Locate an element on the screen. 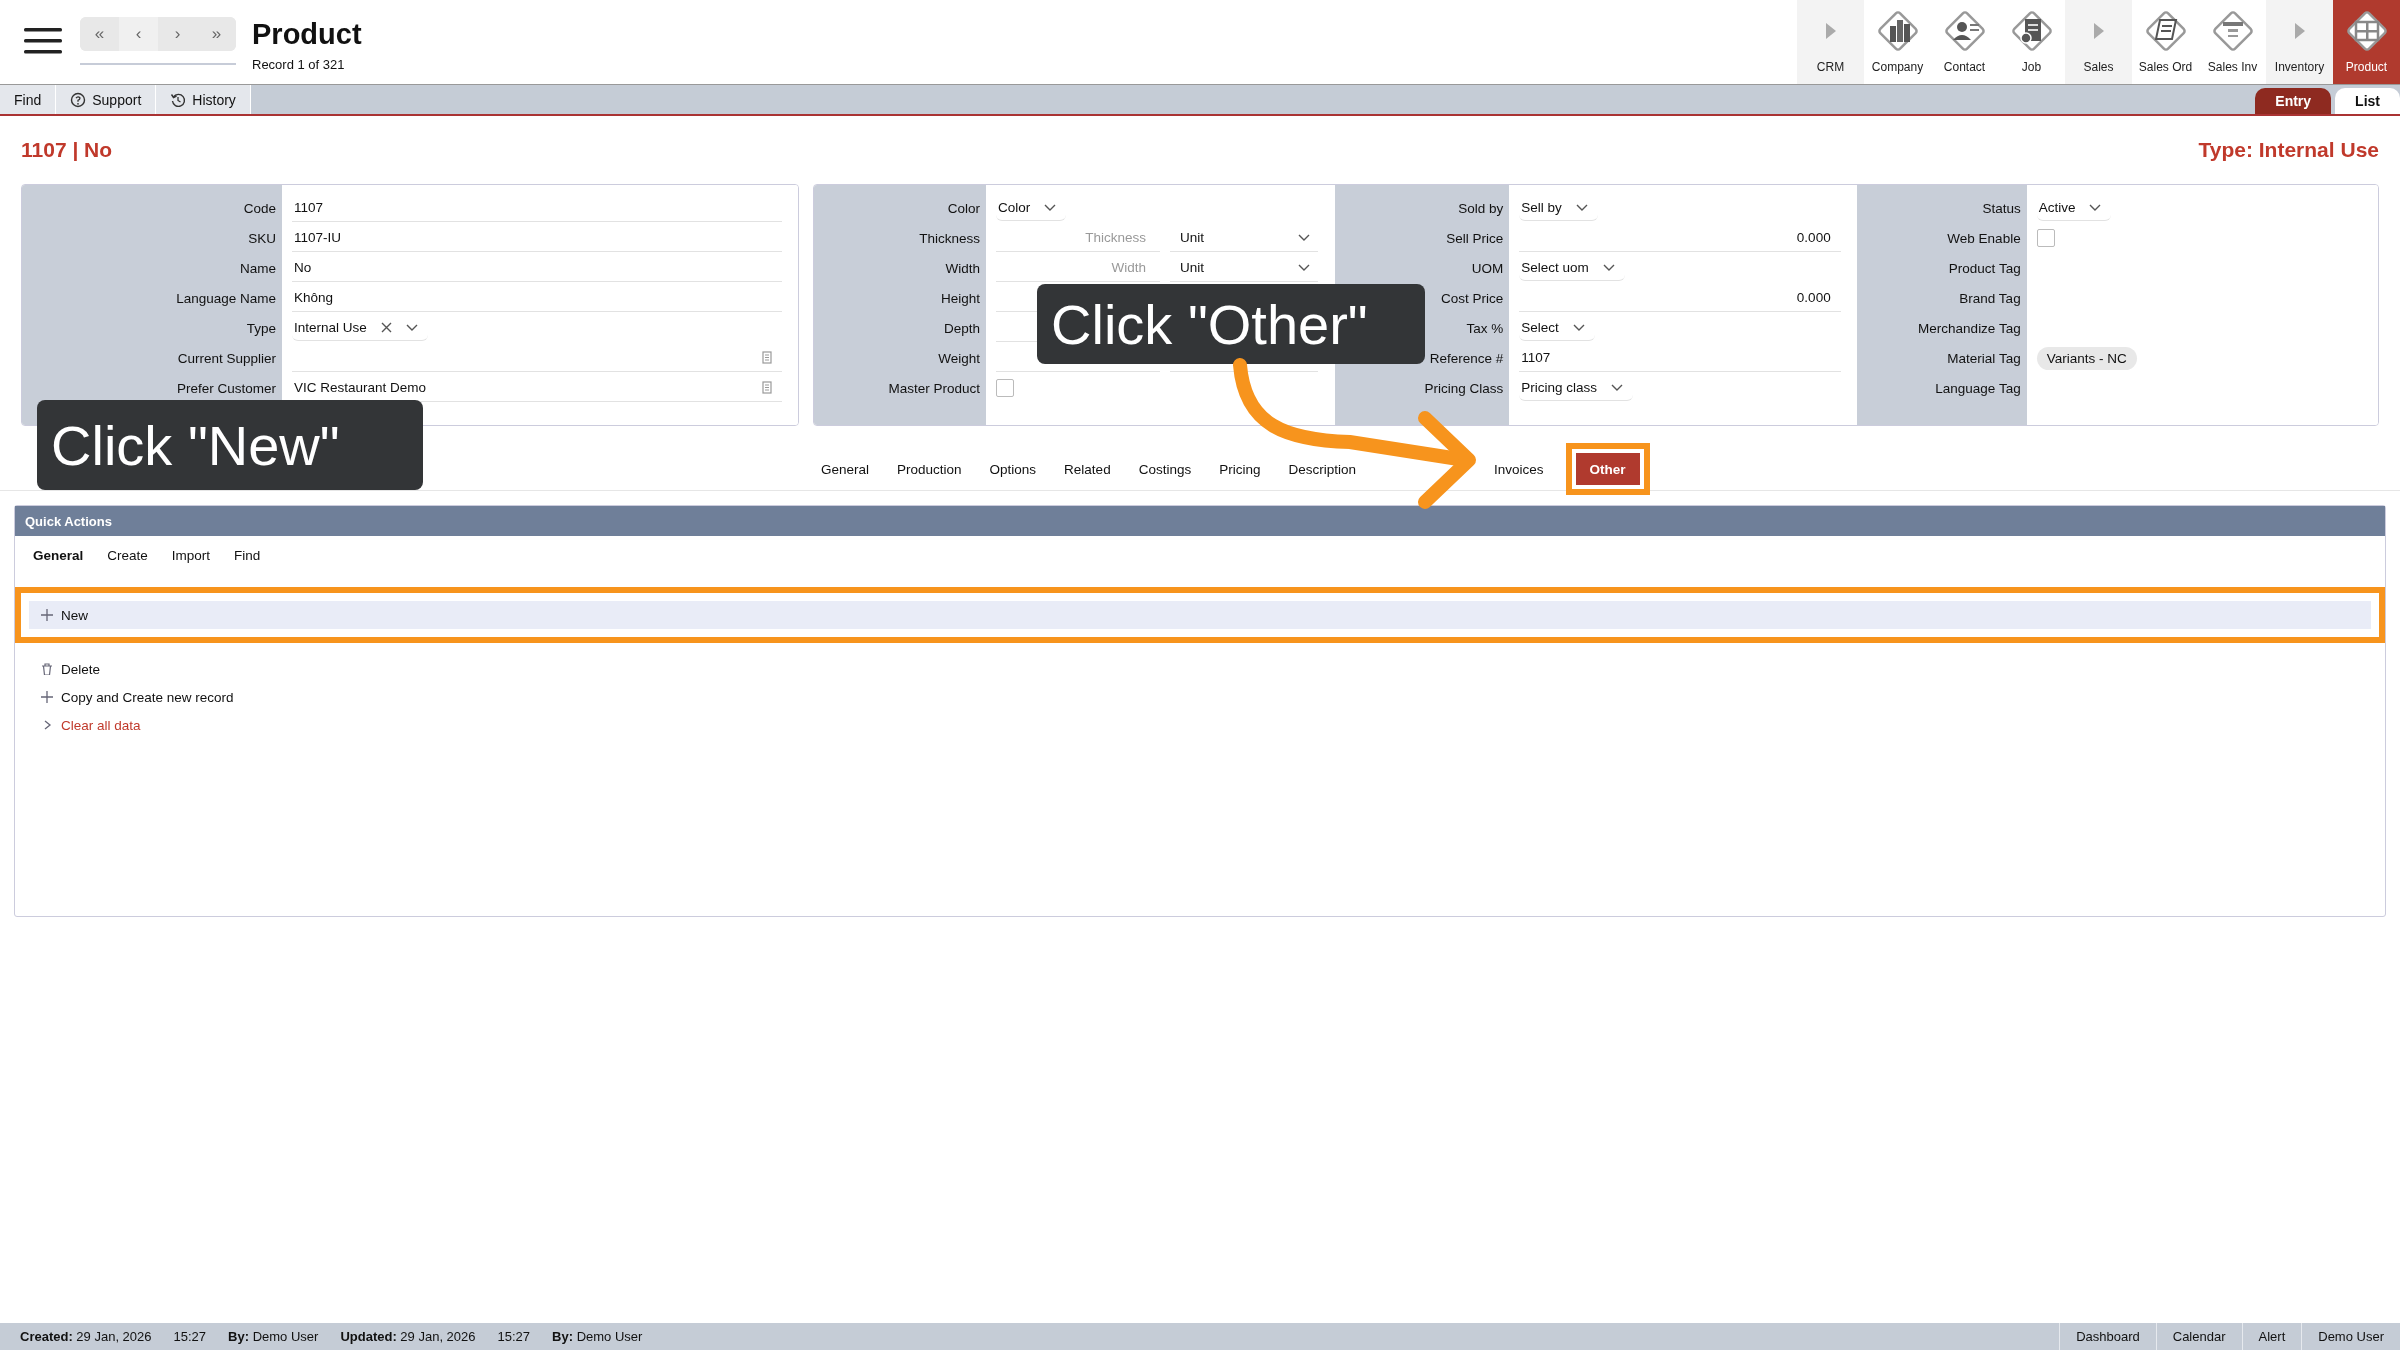 The height and width of the screenshot is (1350, 2400). module-group-button: CRM is located at coordinates (1830, 42).